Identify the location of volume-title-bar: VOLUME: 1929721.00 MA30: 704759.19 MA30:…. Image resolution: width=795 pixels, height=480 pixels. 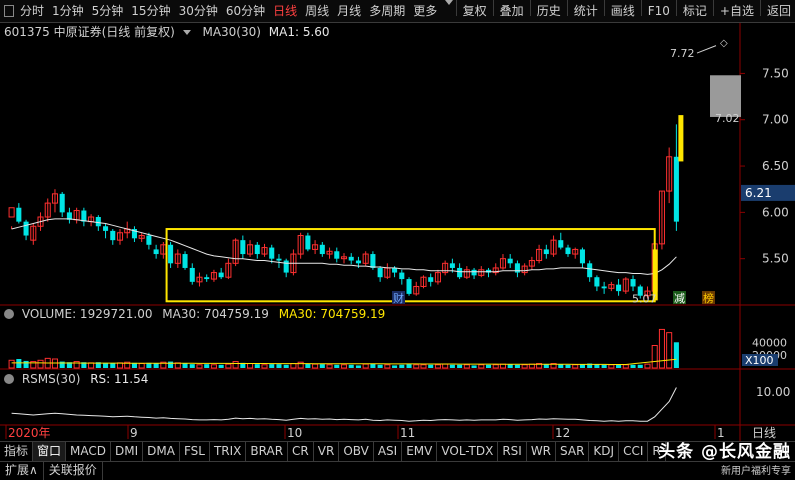
(192, 314).